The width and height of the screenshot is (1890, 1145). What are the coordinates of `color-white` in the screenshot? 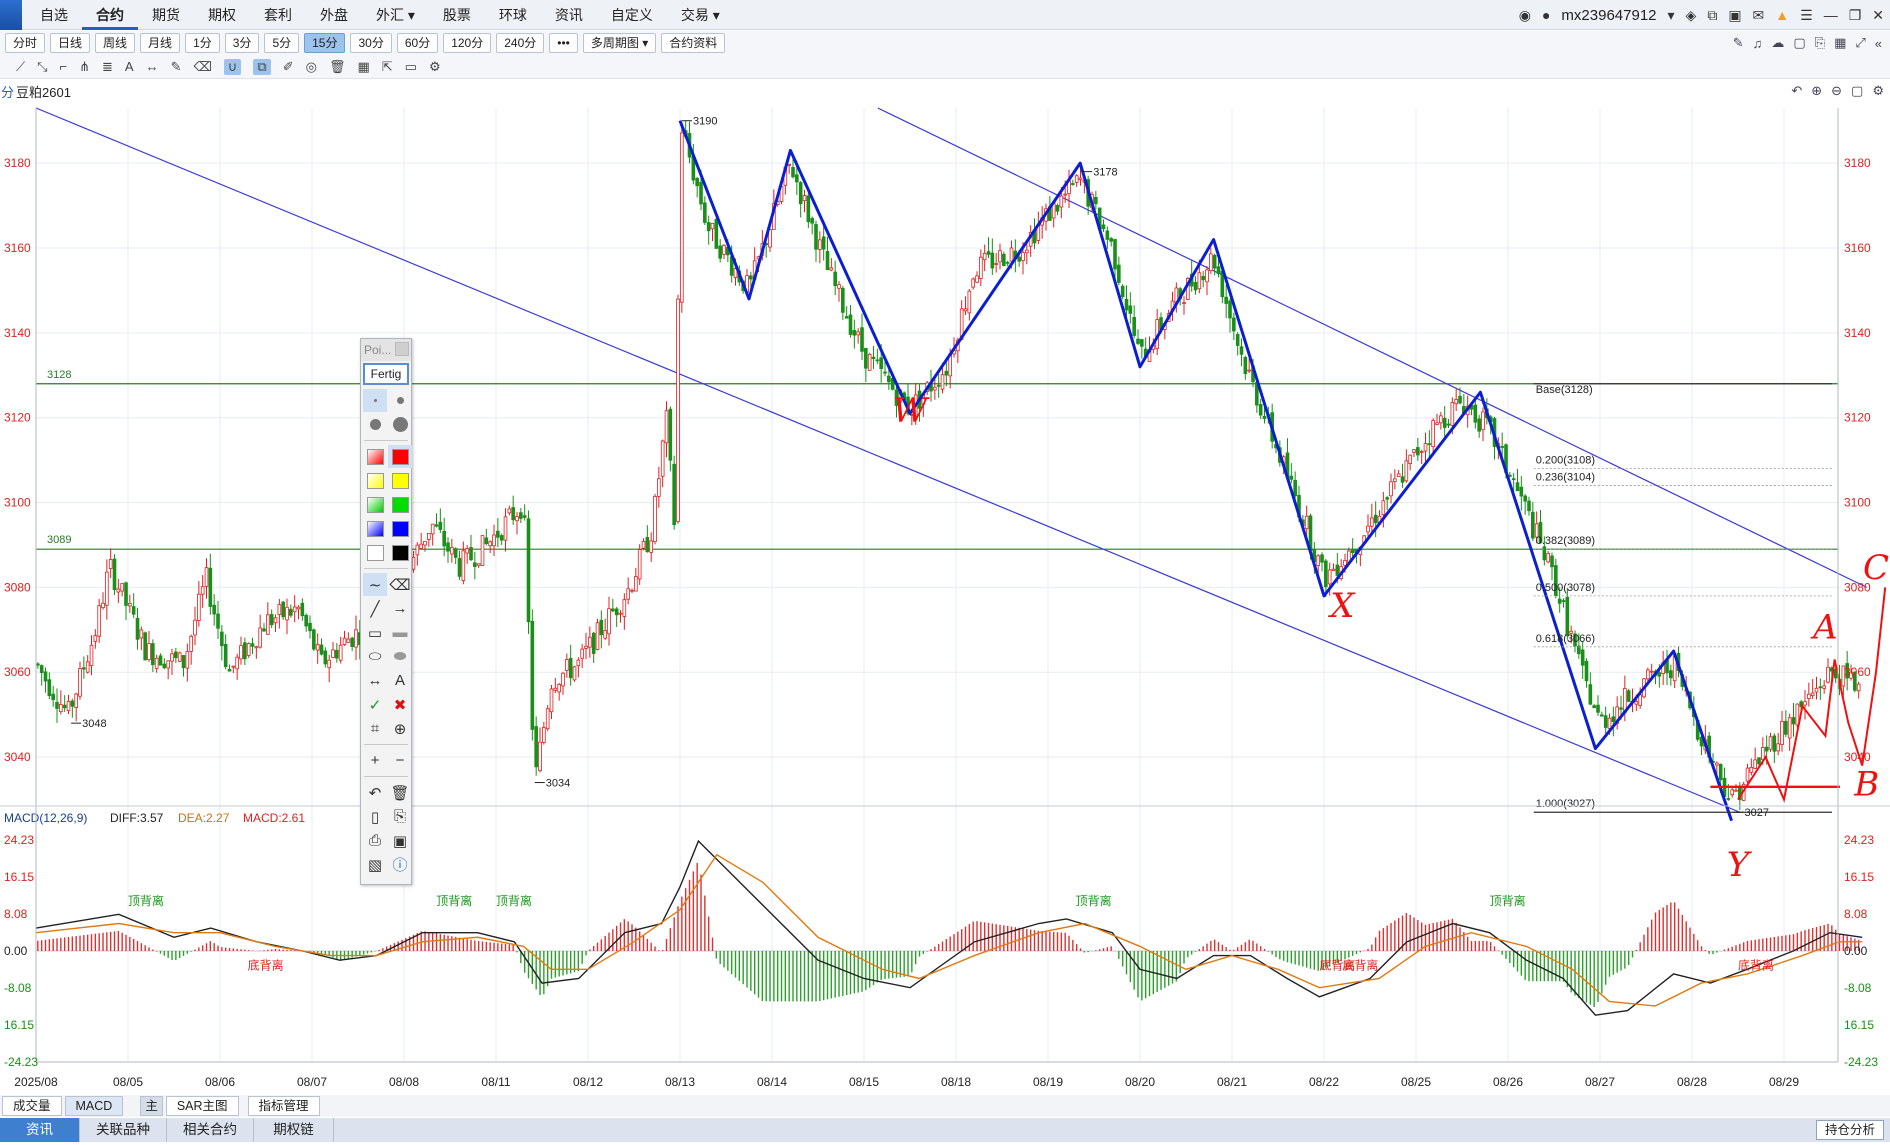 It's located at (375, 552).